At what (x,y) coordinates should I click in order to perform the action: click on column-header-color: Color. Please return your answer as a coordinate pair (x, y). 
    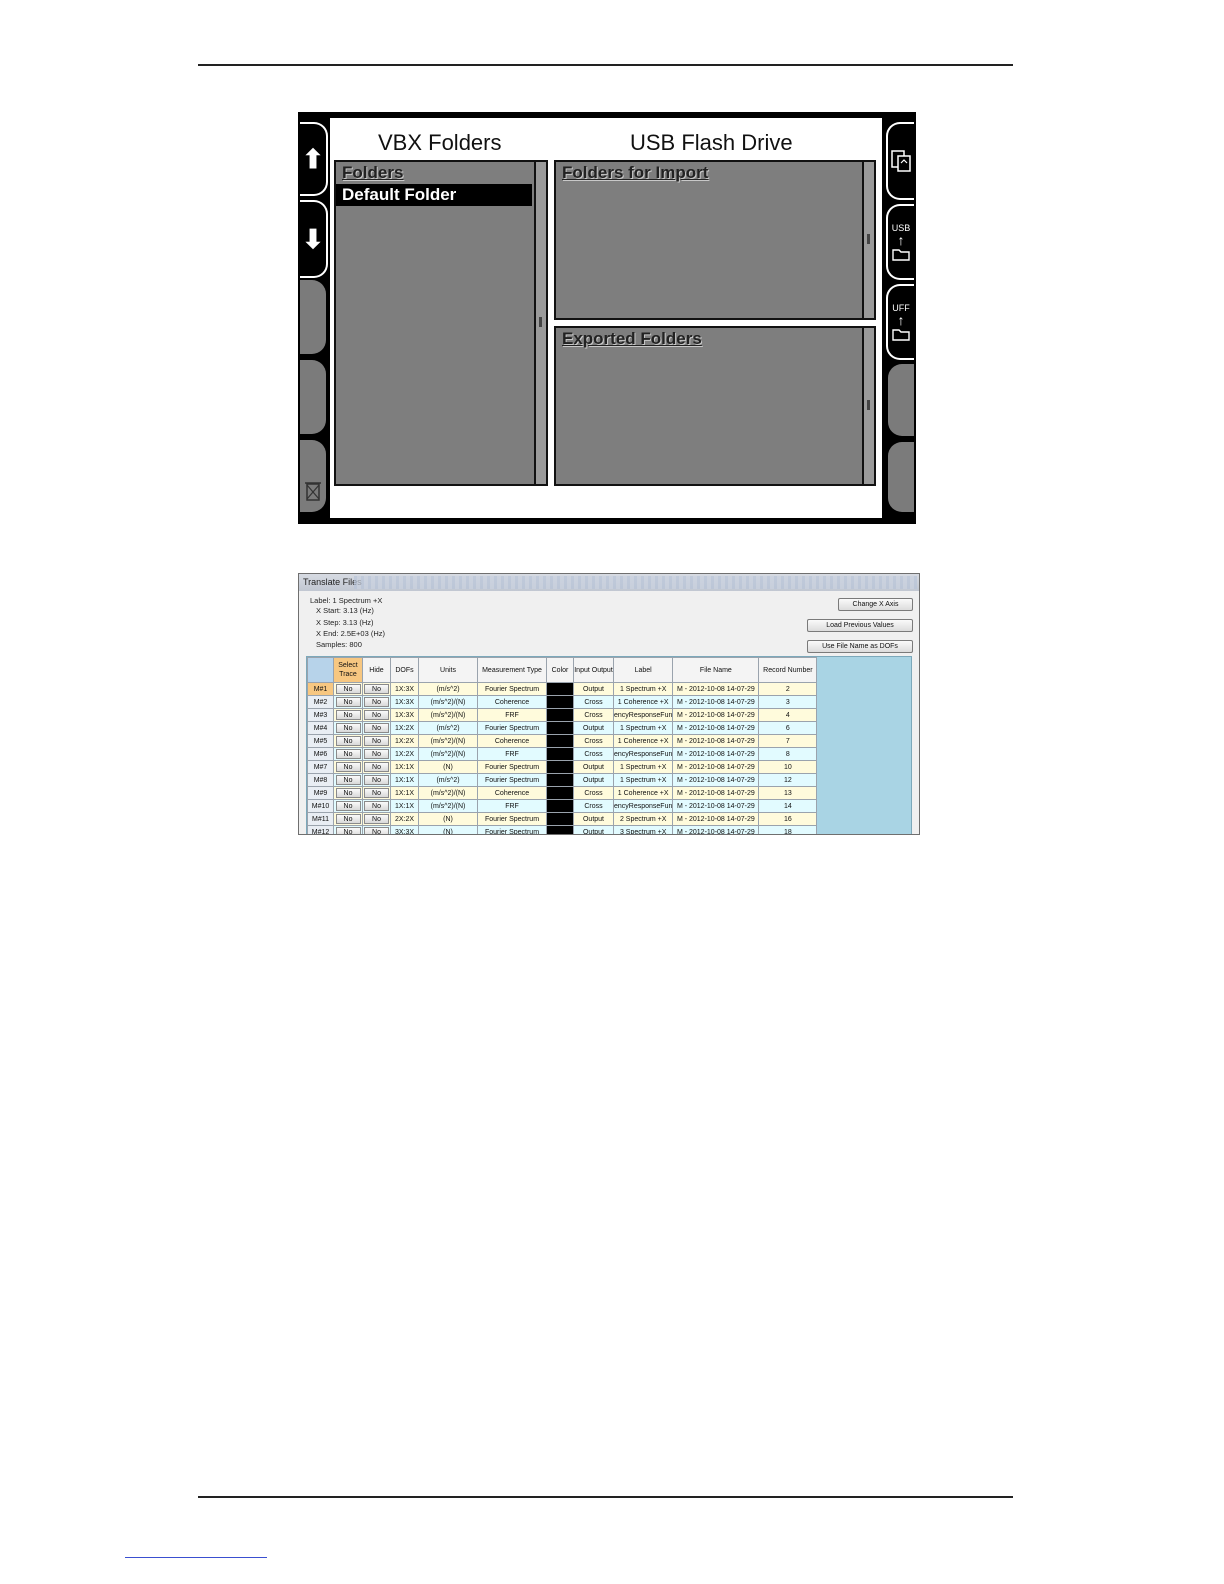
    Looking at the image, I should click on (560, 670).